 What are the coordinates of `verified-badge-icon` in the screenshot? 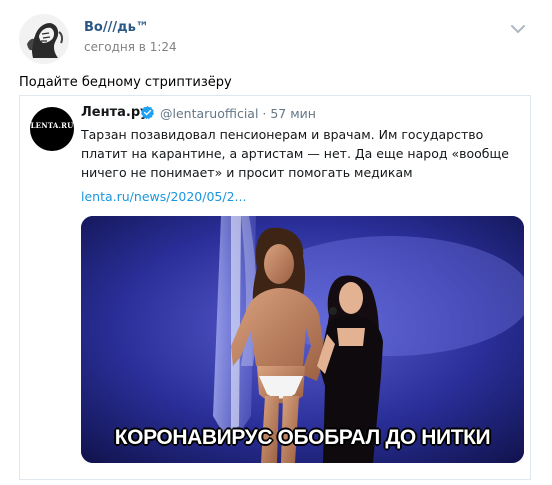 It's located at (147, 112).